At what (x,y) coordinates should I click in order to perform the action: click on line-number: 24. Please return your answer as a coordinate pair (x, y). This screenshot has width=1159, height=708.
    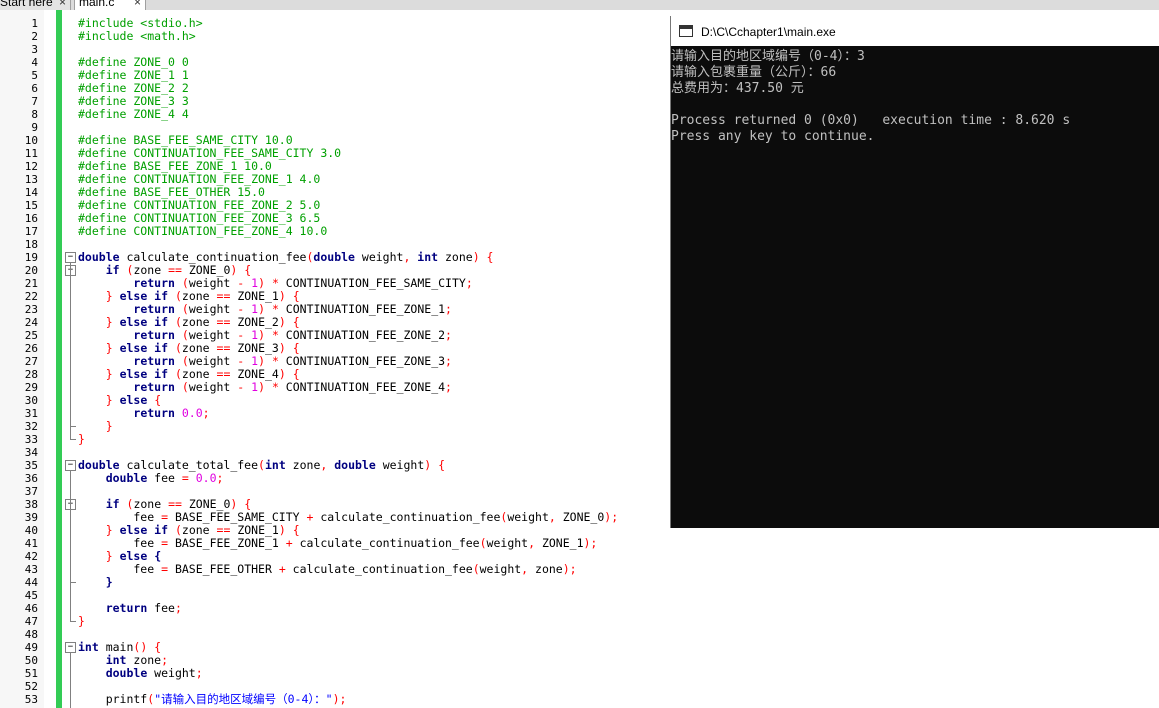
    Looking at the image, I should click on (31, 322).